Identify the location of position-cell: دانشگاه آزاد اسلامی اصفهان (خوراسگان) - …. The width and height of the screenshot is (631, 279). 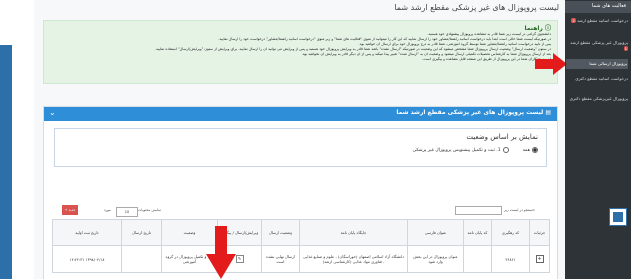
(353, 259).